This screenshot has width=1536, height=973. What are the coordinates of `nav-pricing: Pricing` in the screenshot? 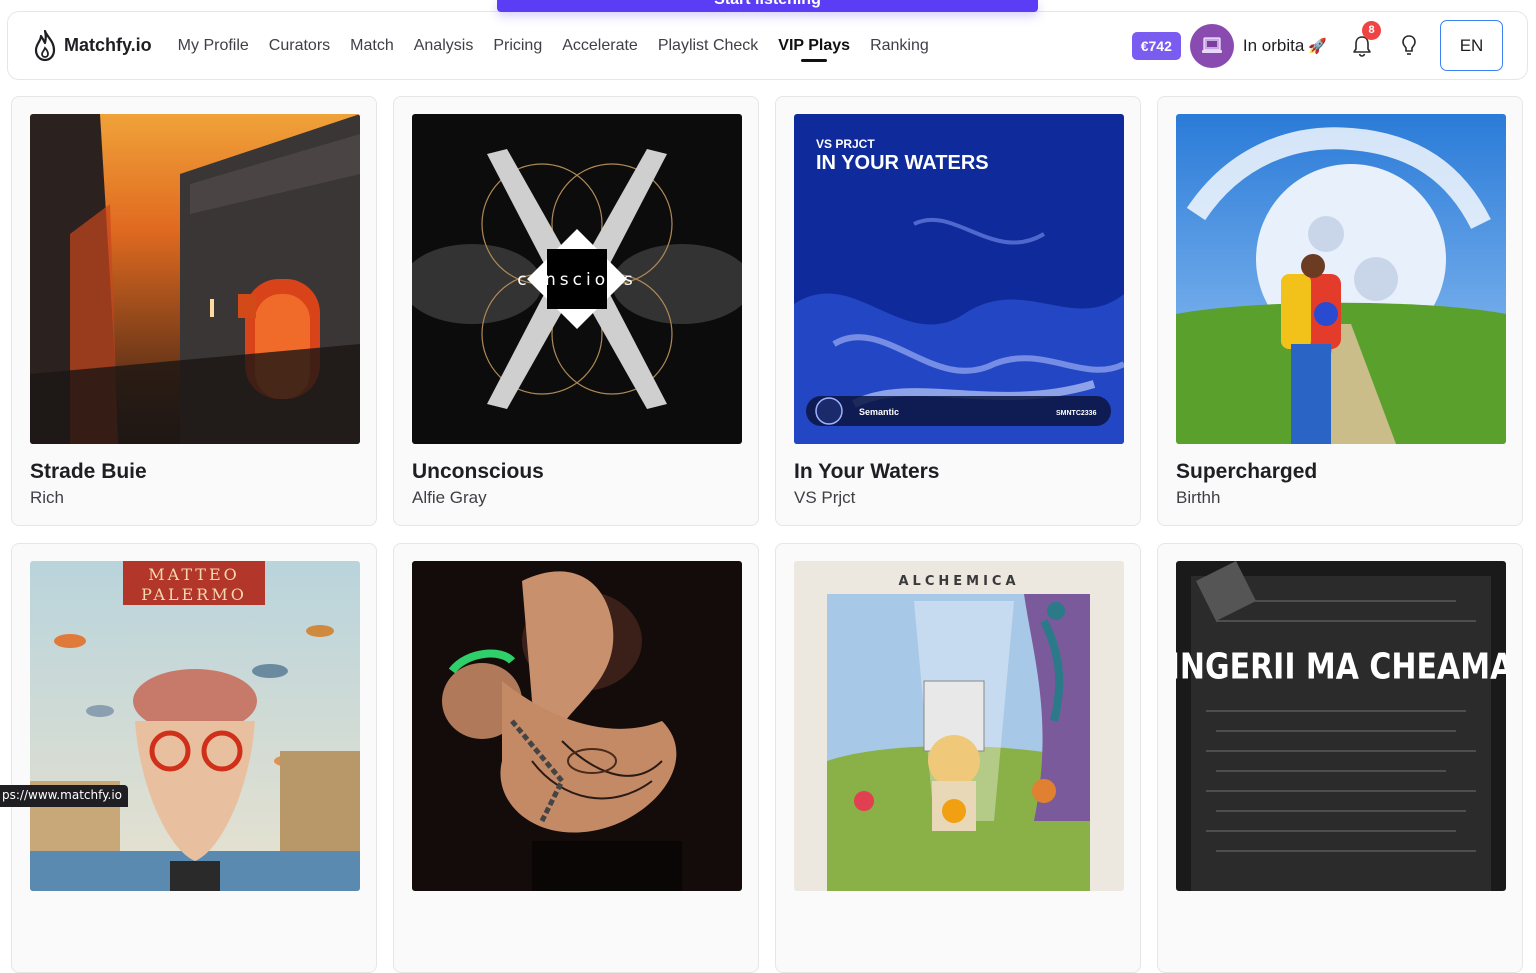 It's located at (517, 45).